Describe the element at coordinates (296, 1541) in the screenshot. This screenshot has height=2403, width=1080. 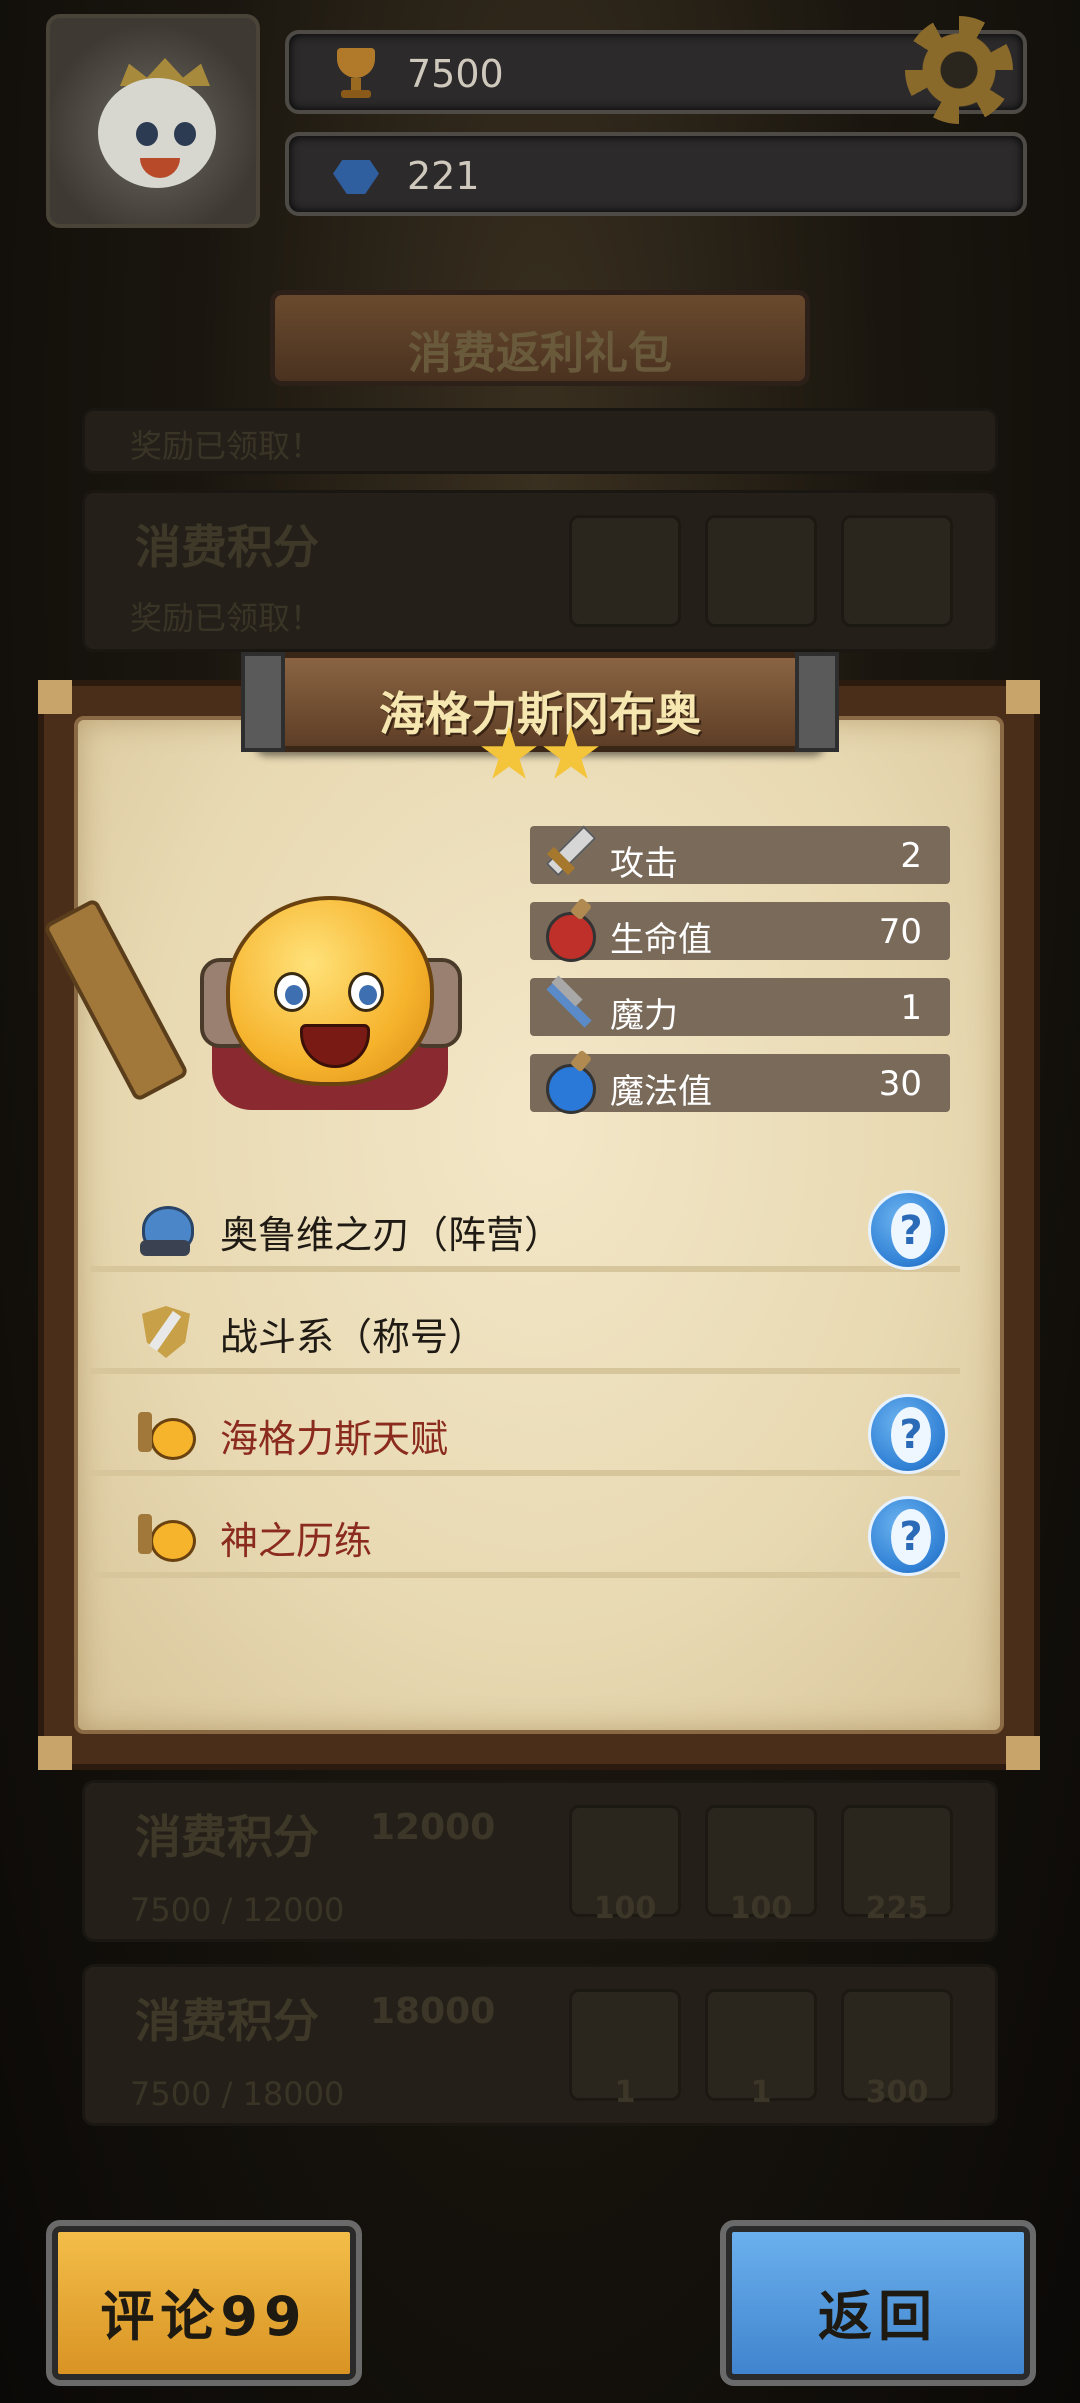
I see `attribute-text: 神之历练` at that location.